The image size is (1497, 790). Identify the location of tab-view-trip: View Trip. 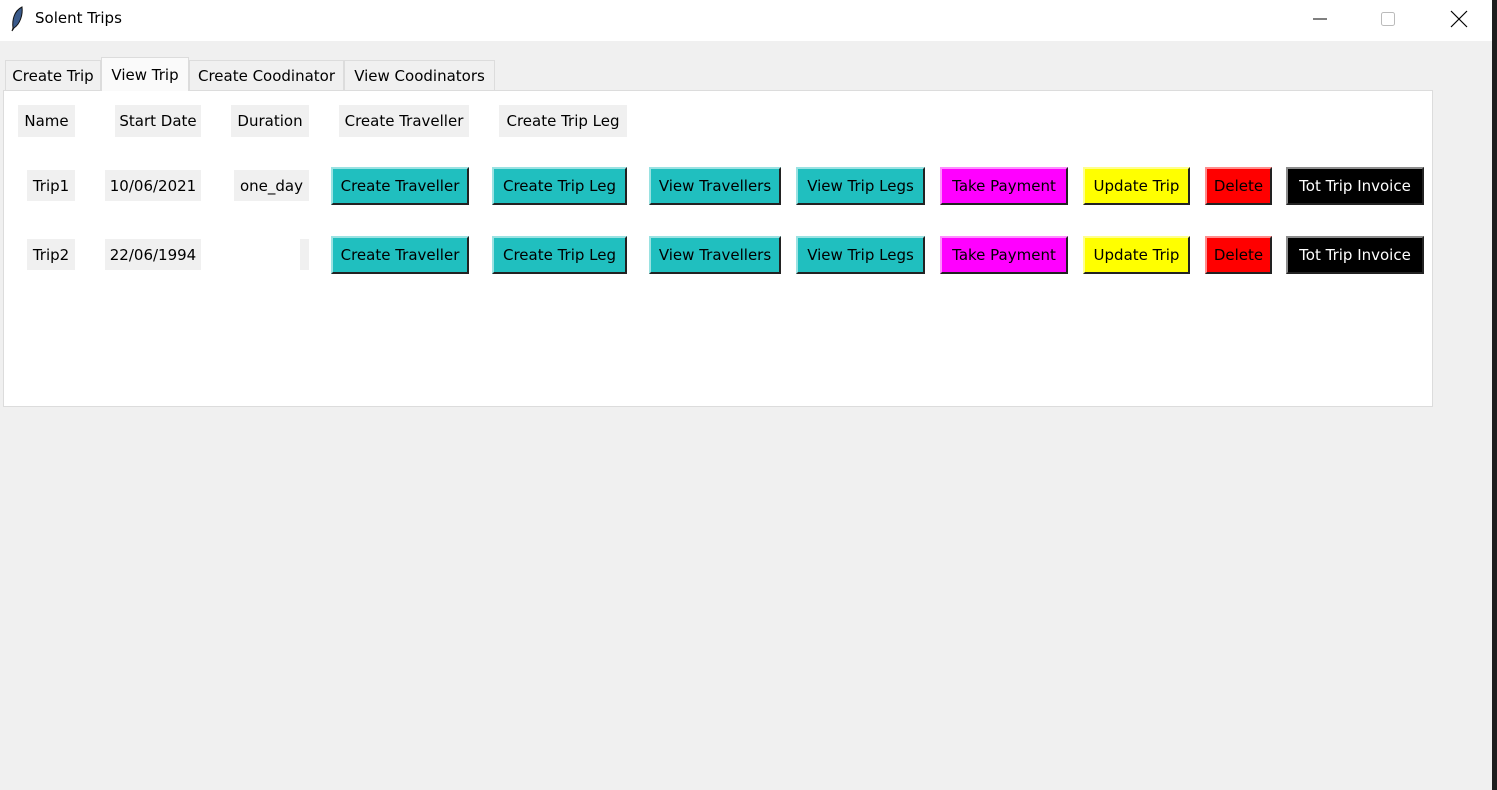
(145, 74).